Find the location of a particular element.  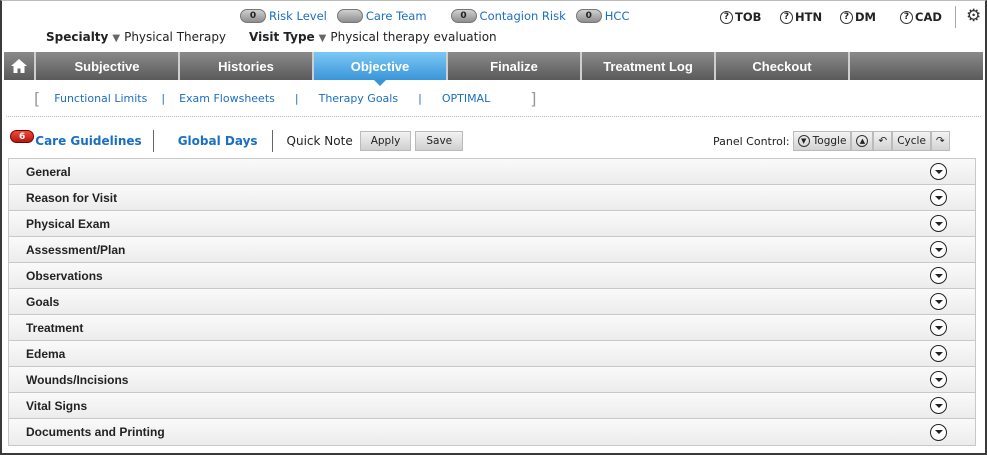

cycle-label: Cycle is located at coordinates (911, 141).